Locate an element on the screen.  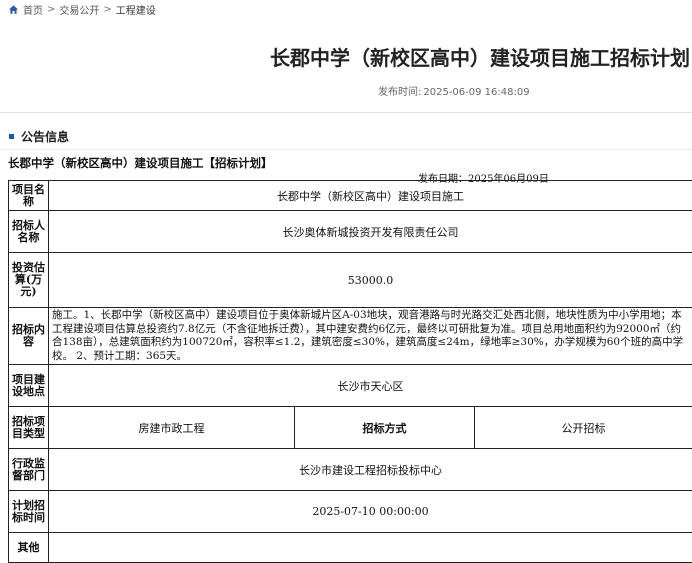
breadcrumb-trade-link: 交易公开 is located at coordinates (79, 9).